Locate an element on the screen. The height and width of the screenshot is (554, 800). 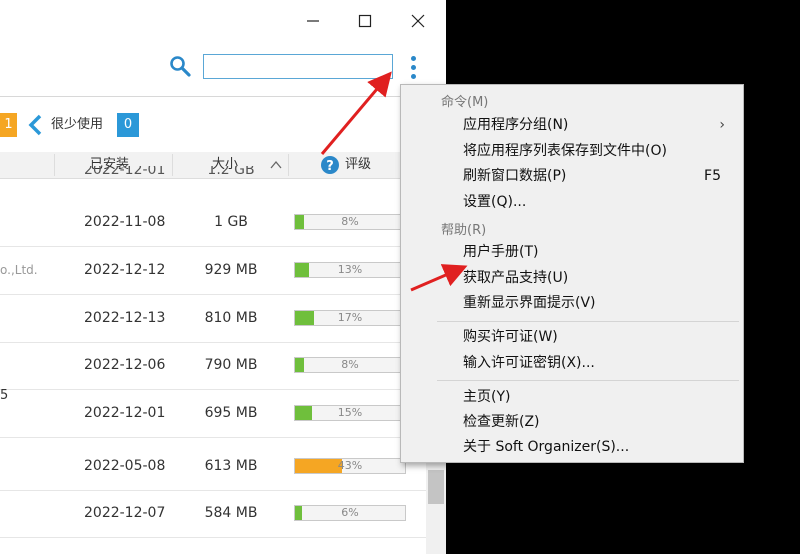
menu-item-label: 将应用程序列表保存到文件中(O) is located at coordinates (565, 151).